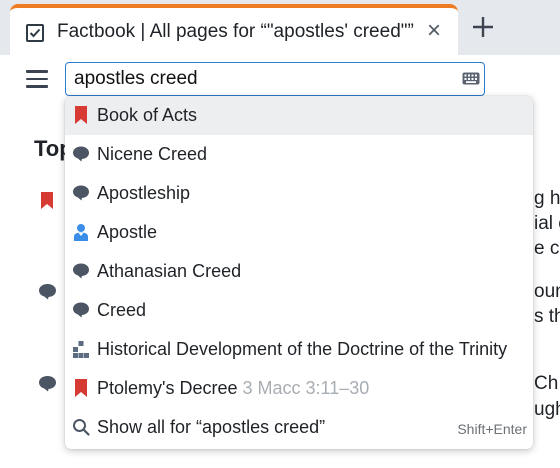  What do you see at coordinates (434, 31) in the screenshot?
I see `close-tab-icon: ×` at bounding box center [434, 31].